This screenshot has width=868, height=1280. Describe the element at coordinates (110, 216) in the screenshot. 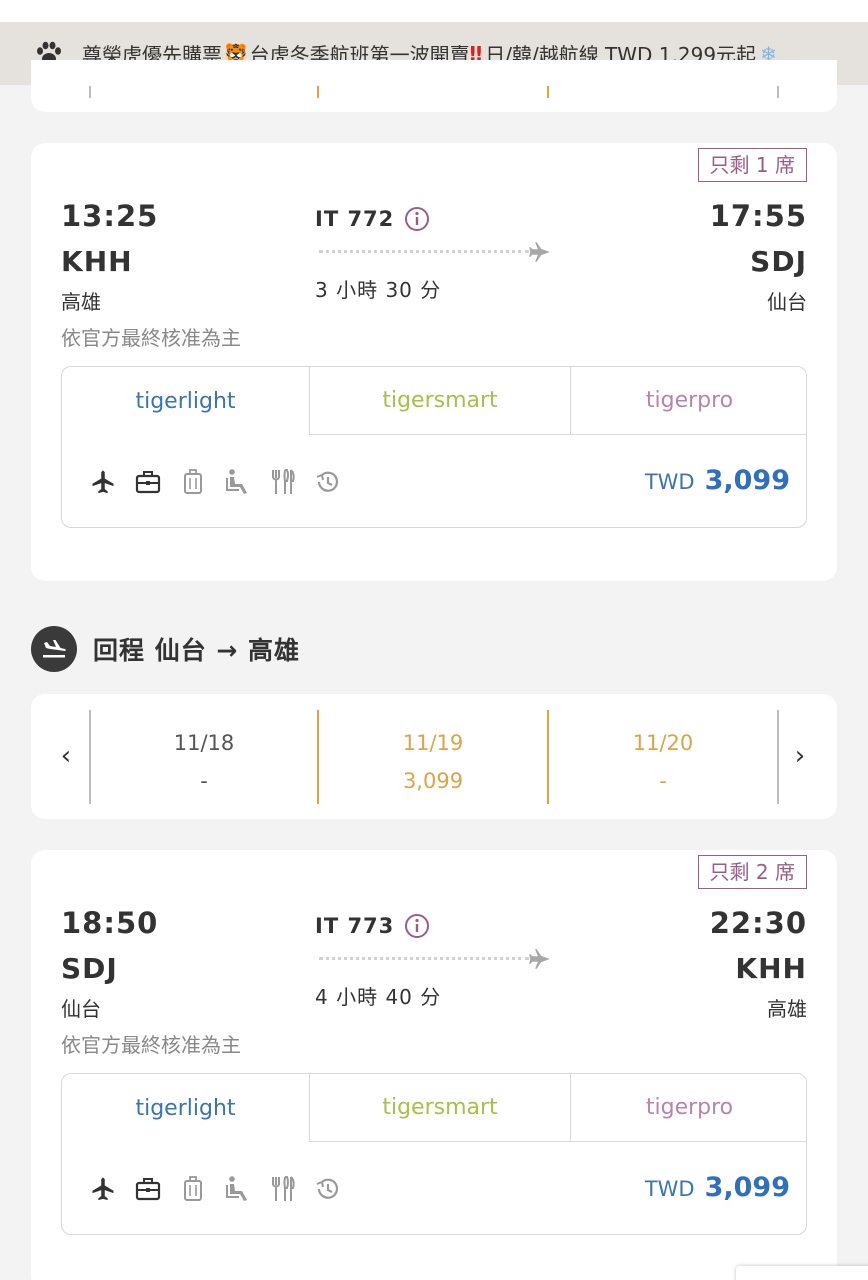

I see `depart-time: 13:25` at that location.